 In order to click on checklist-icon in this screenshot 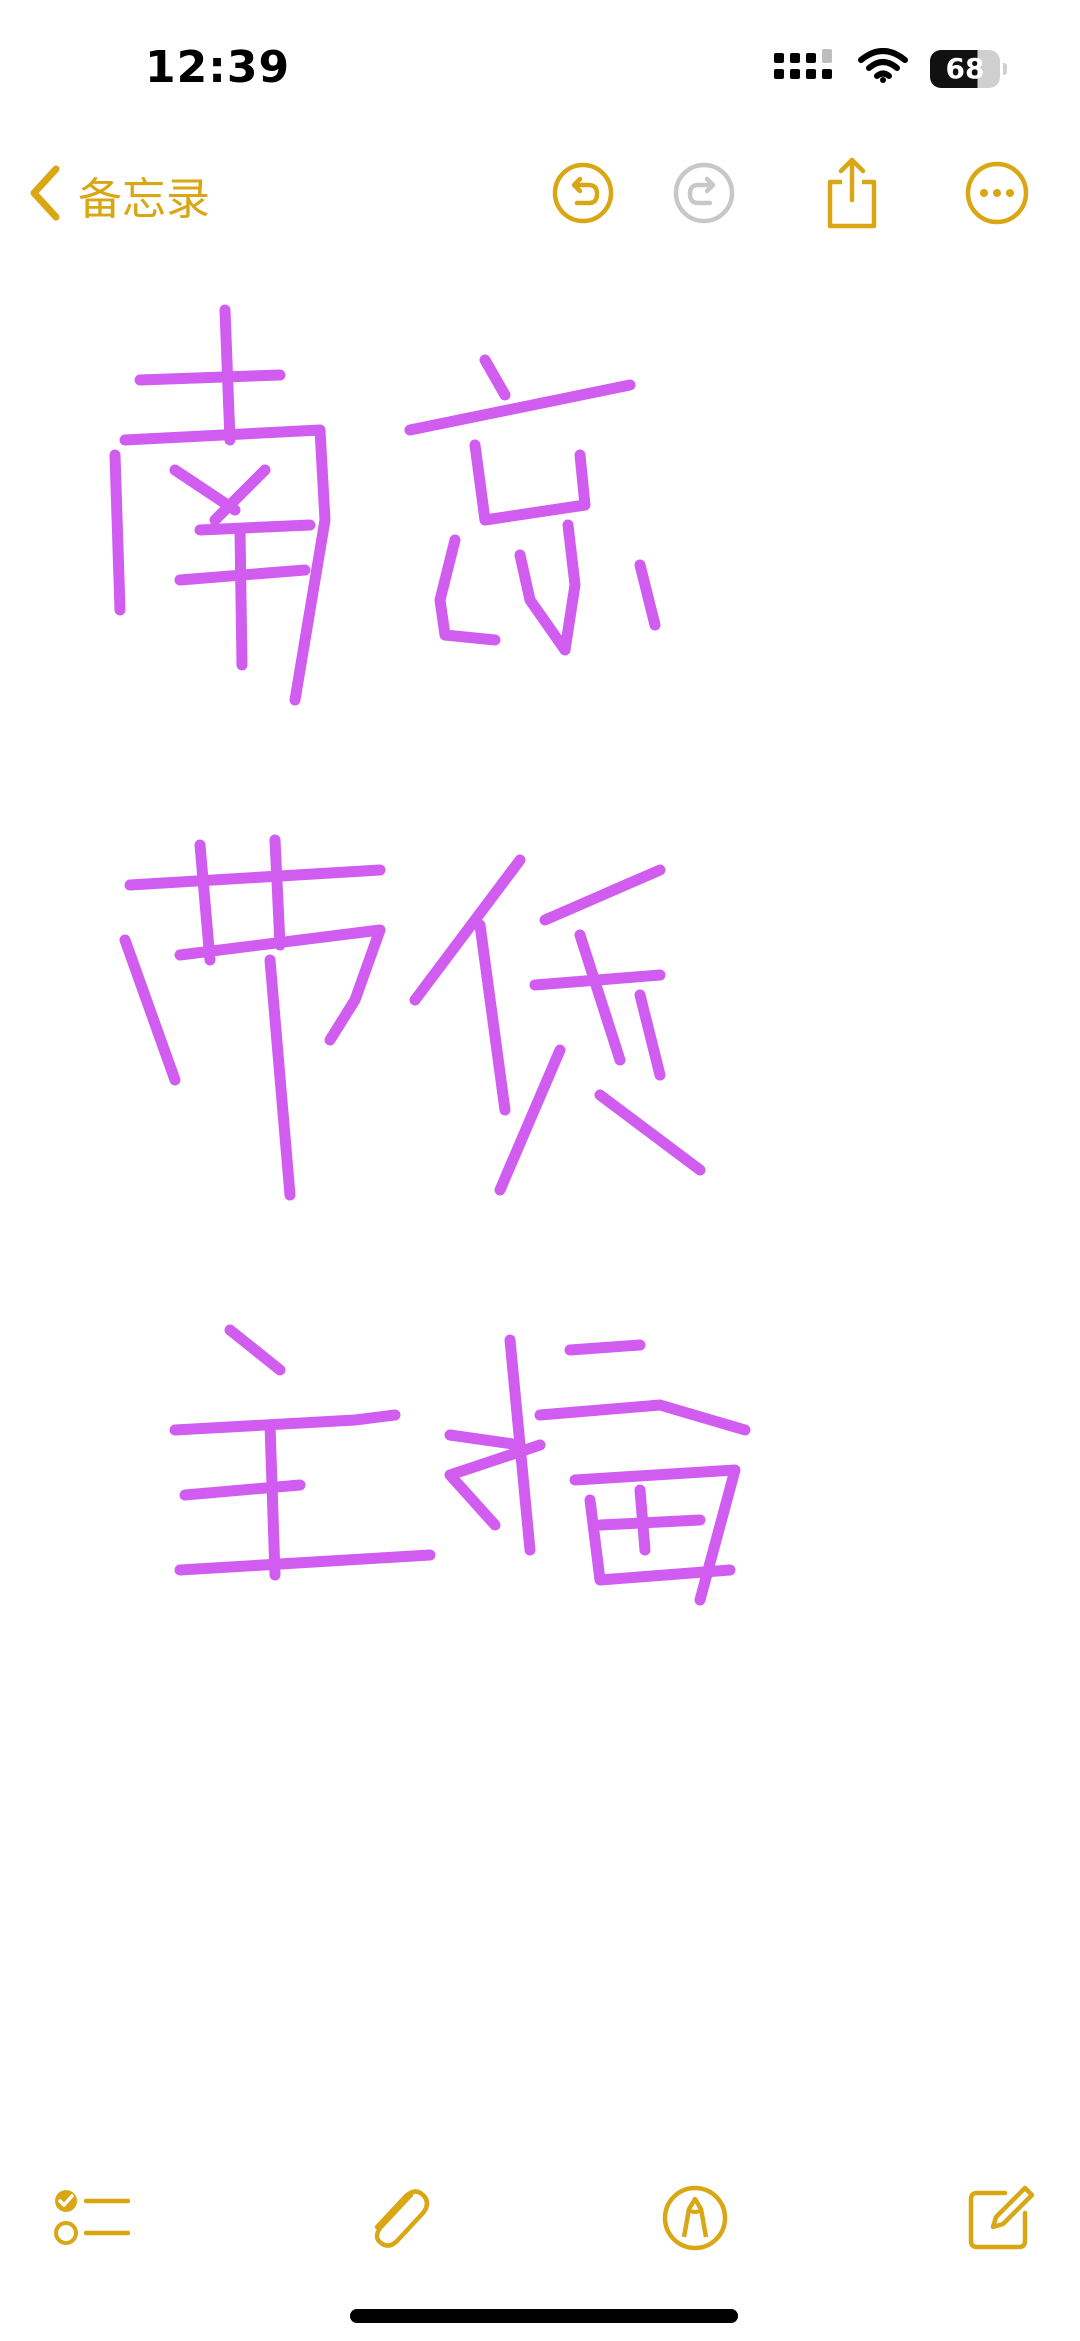, I will do `click(92, 2220)`.